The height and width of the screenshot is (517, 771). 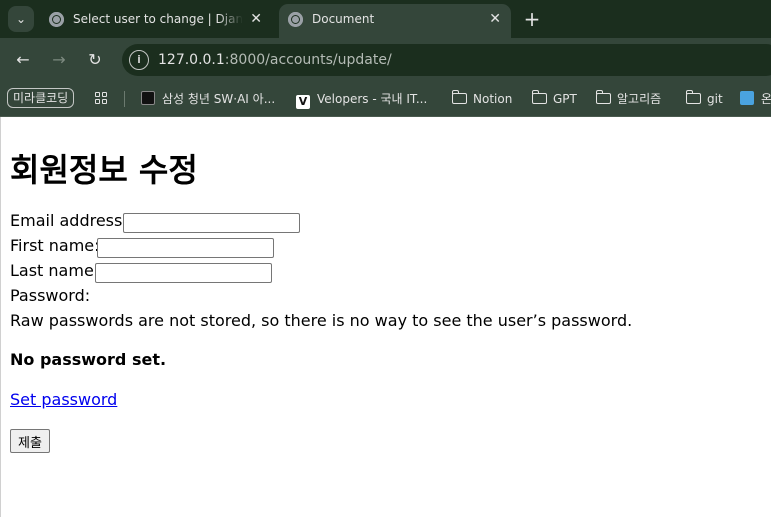 I want to click on url-text: 127.0.0.1:8000/accounts/update/, so click(x=275, y=60).